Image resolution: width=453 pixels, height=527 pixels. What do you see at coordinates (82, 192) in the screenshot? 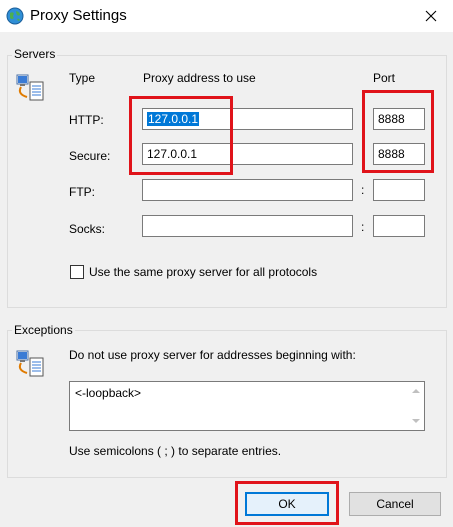
I see `ftp-label: FTP:` at bounding box center [82, 192].